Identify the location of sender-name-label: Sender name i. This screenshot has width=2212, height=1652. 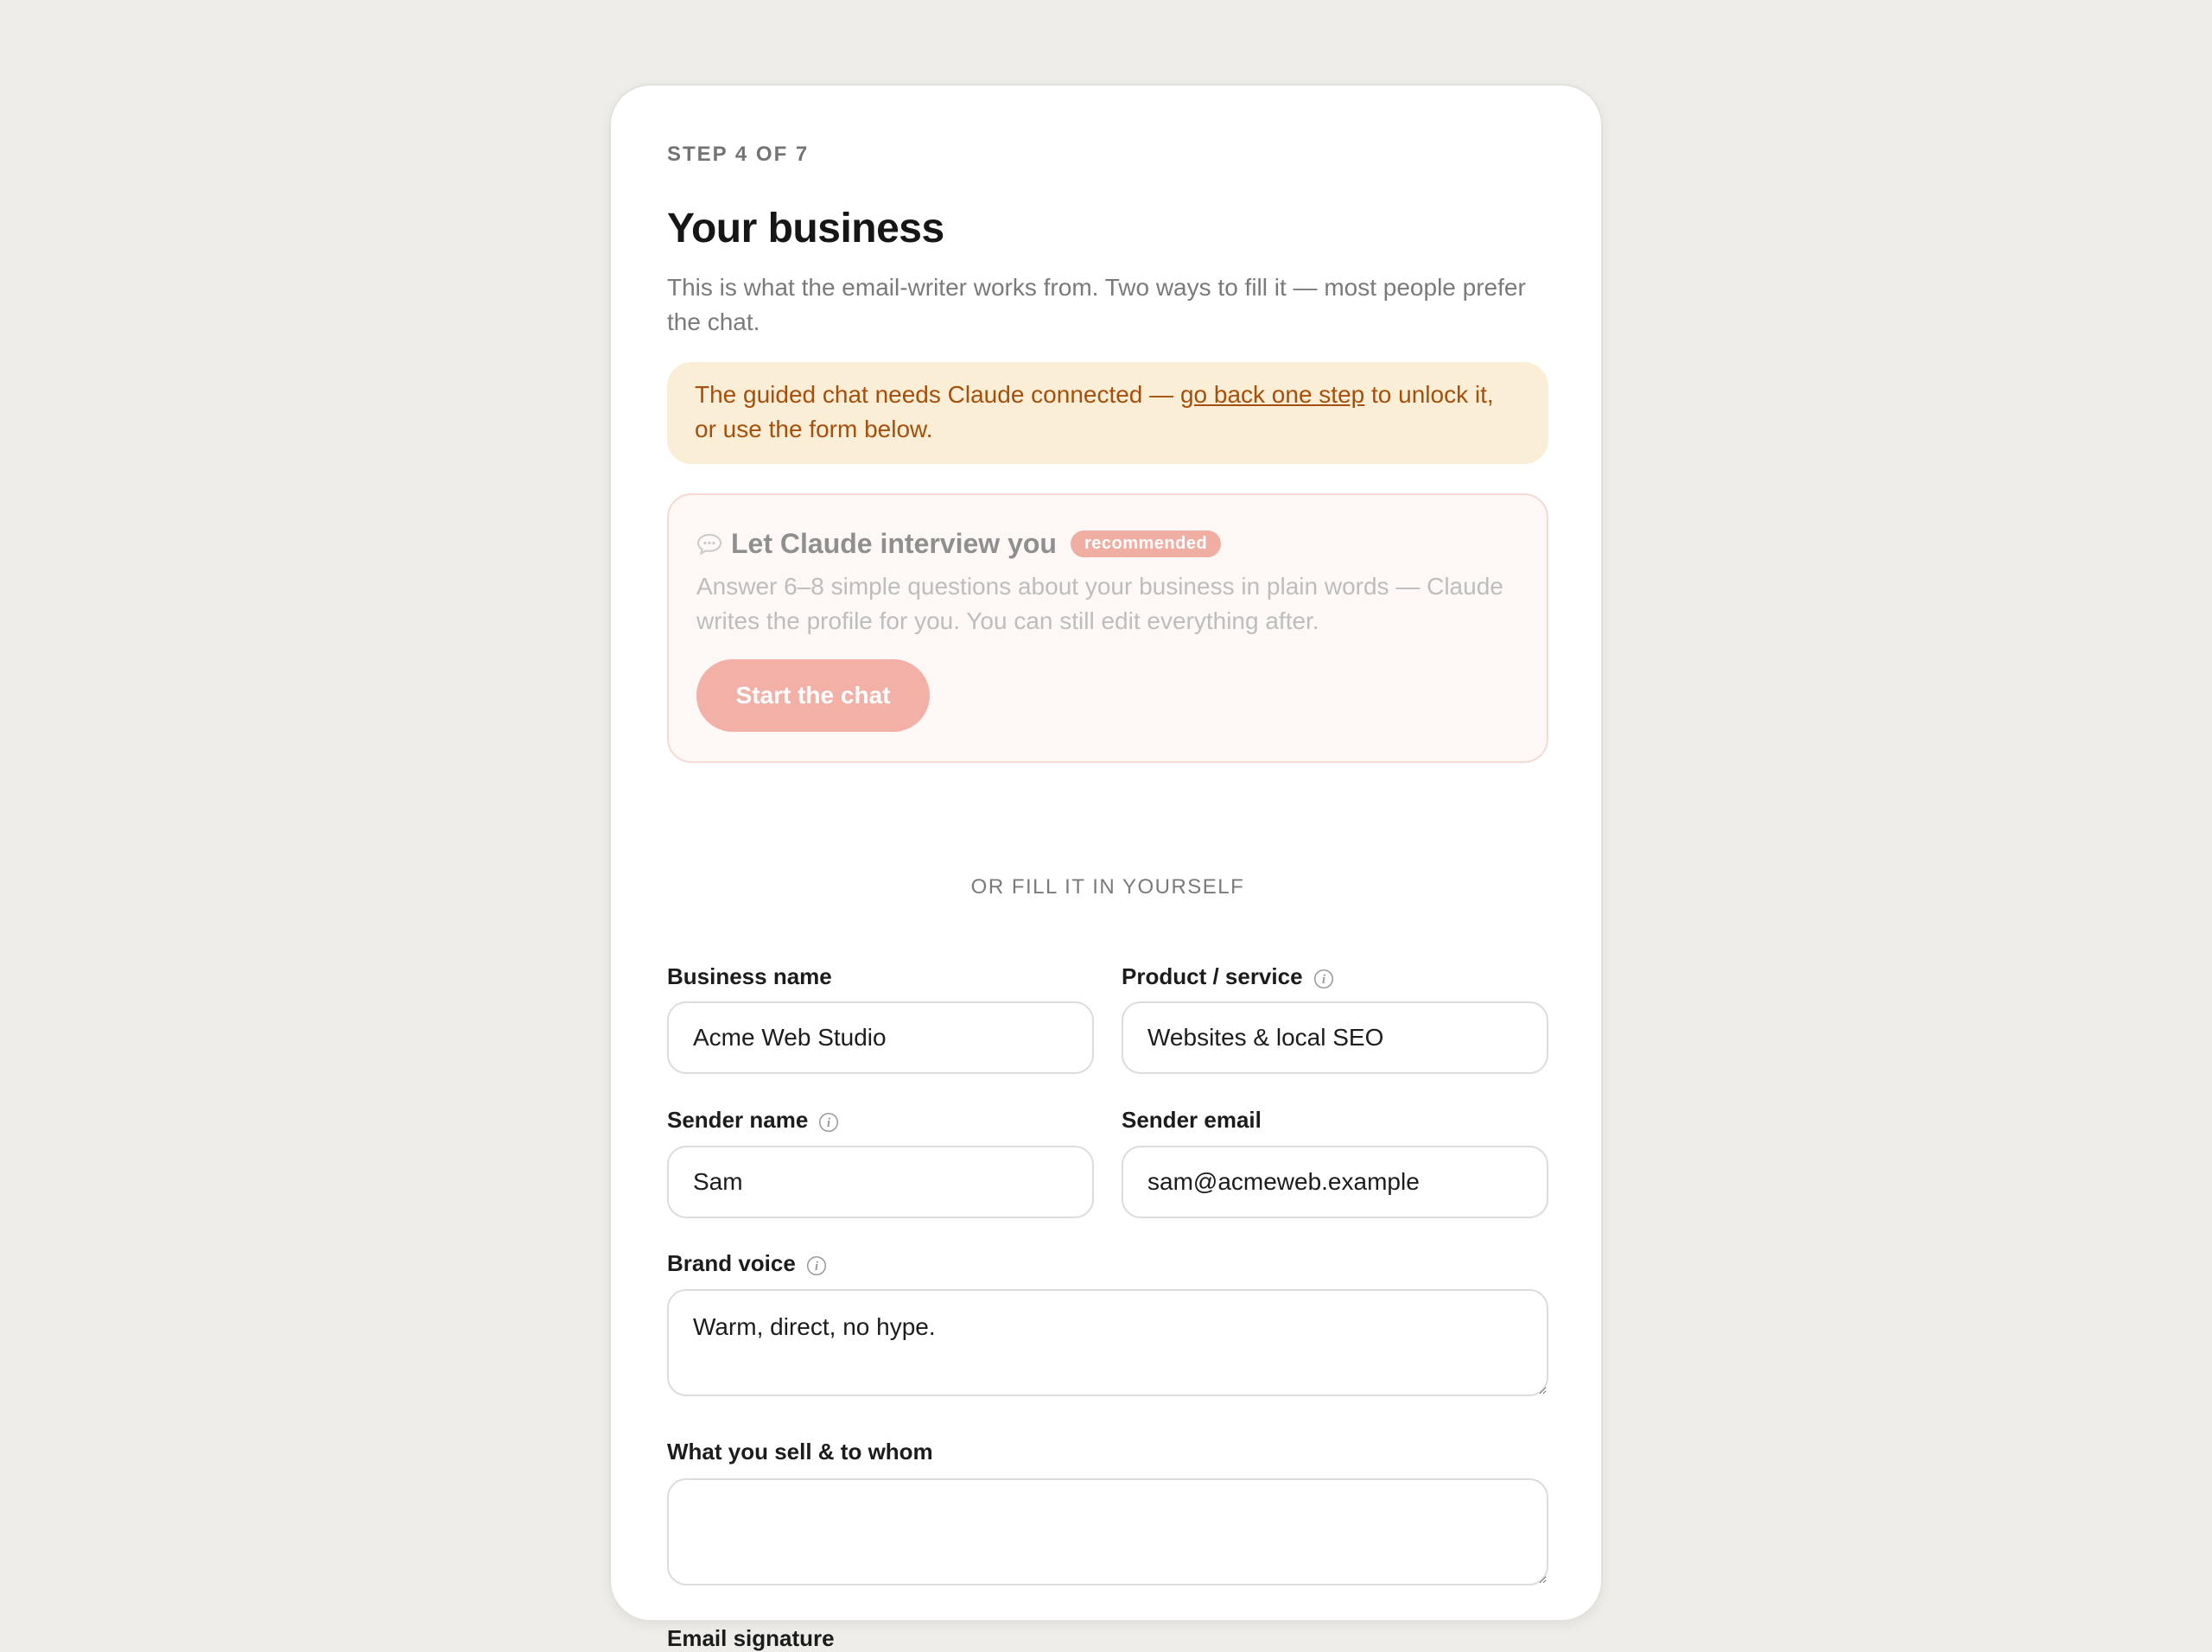
(753, 1120).